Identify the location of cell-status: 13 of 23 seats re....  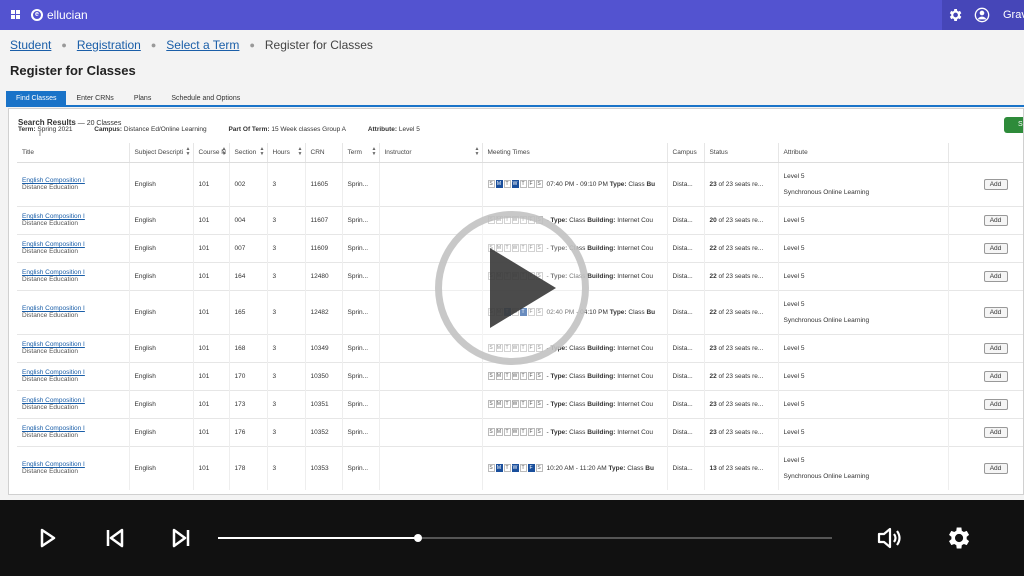
(741, 467).